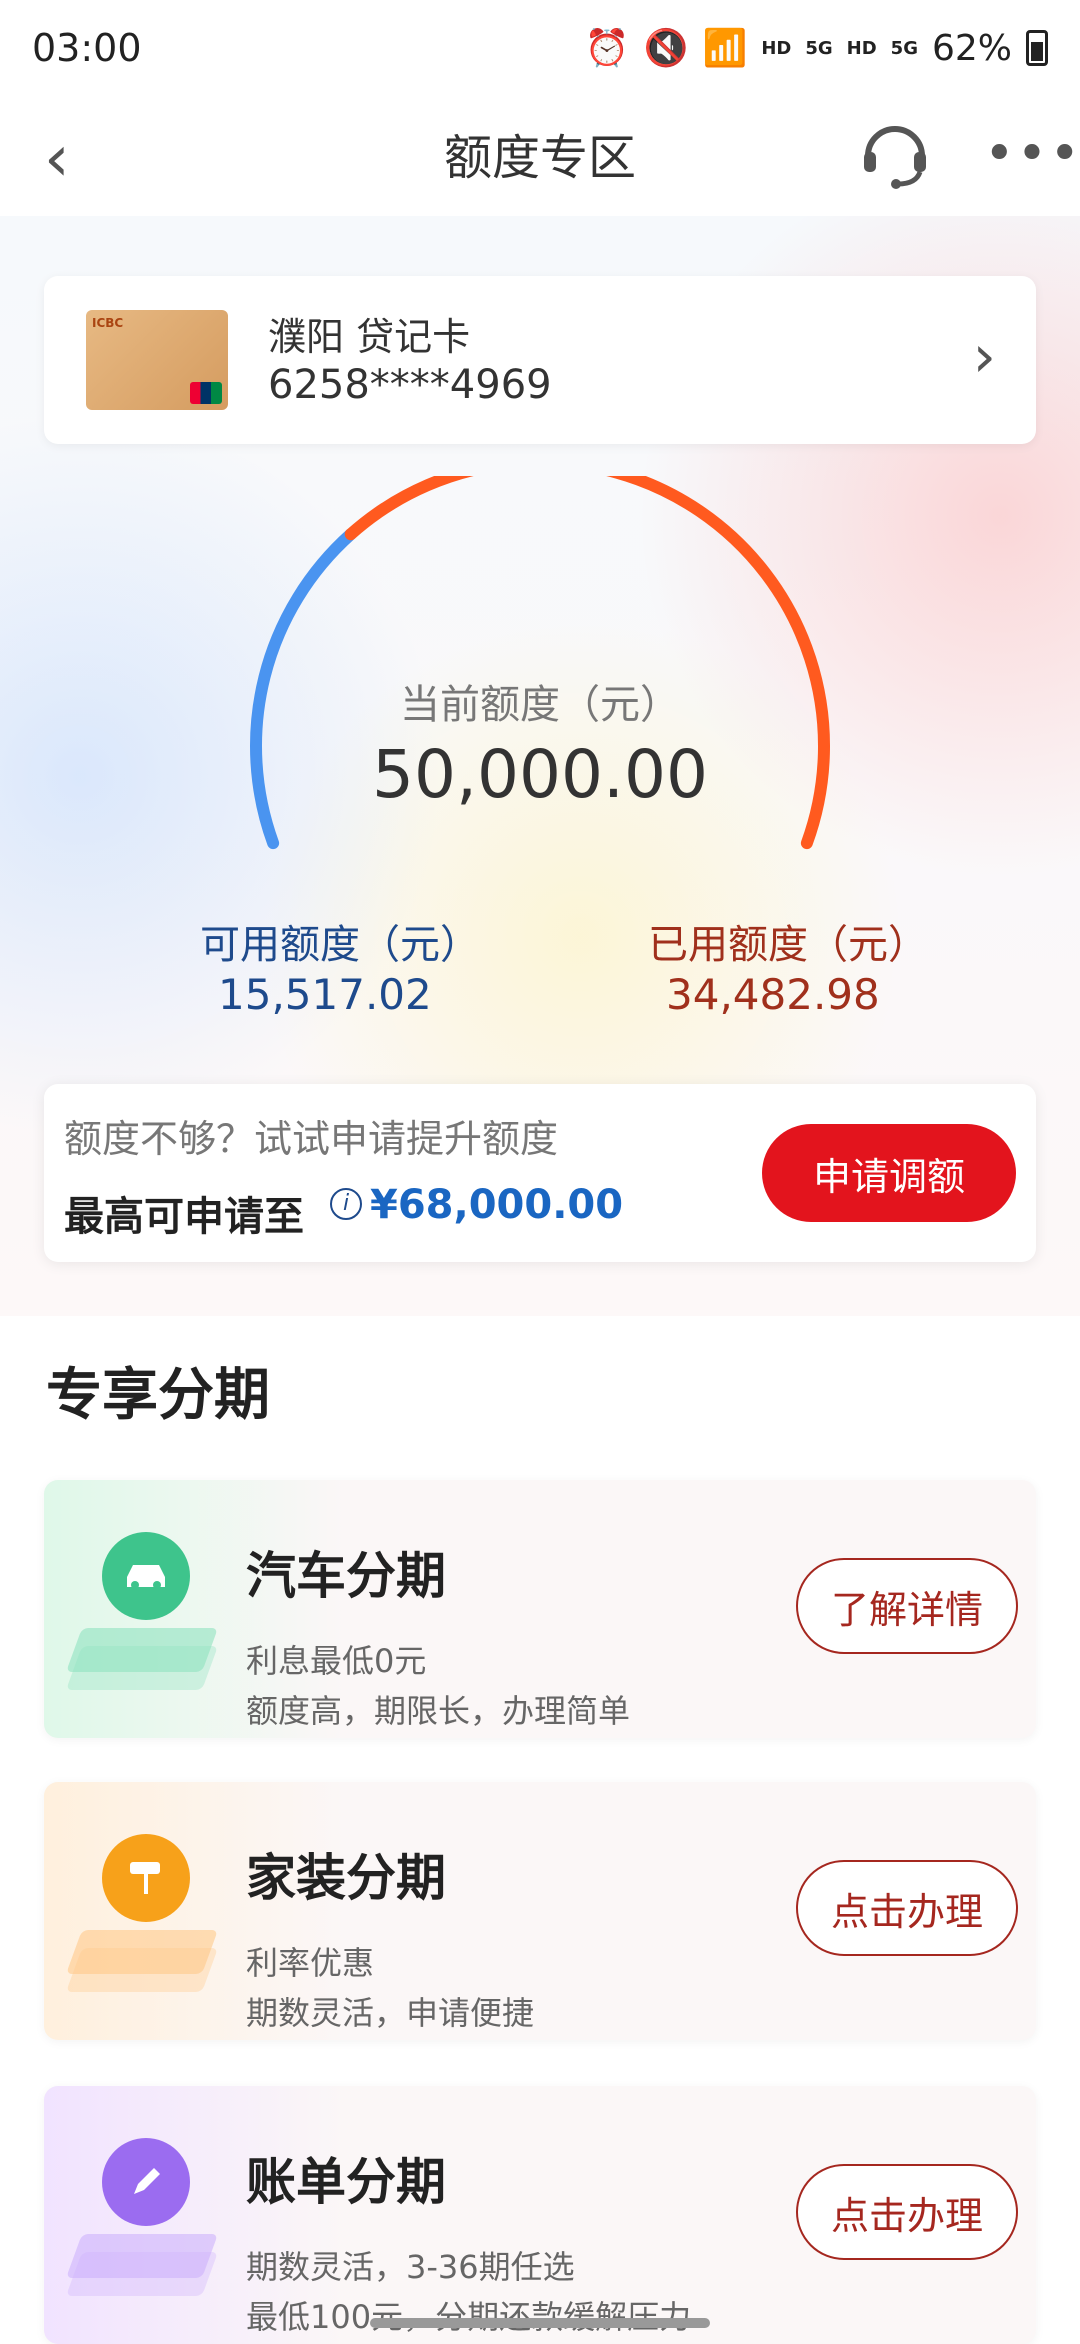 This screenshot has height=2344, width=1080. Describe the element at coordinates (146, 1576) in the screenshot. I see `car-icon` at that location.